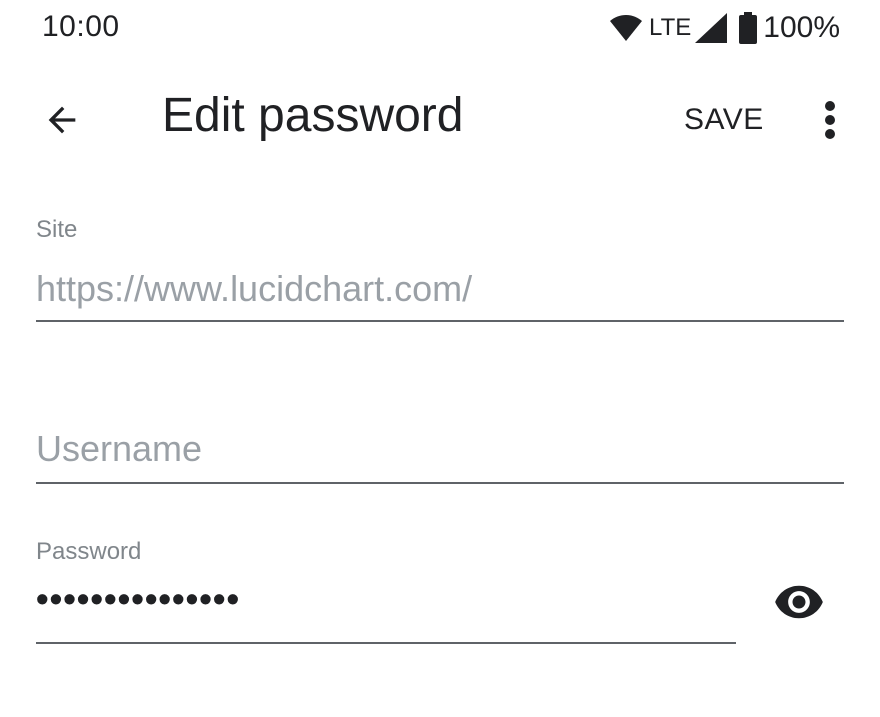 Image resolution: width=880 pixels, height=717 pixels. I want to click on password-input: •••••••••••••••, so click(138, 599).